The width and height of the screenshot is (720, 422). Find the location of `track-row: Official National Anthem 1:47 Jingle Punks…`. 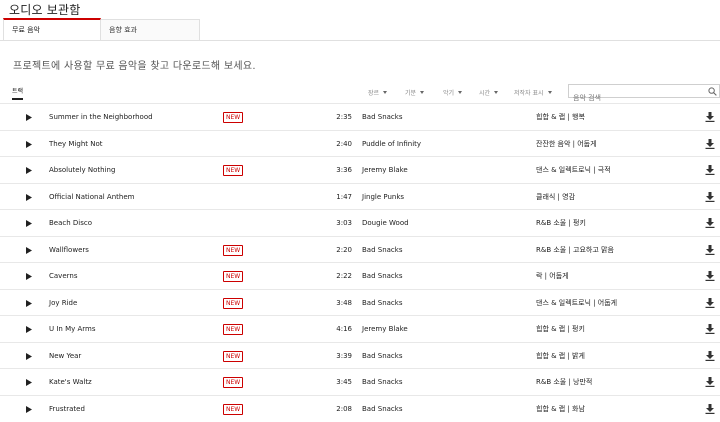

track-row: Official National Anthem 1:47 Jingle Punks… is located at coordinates (360, 196).